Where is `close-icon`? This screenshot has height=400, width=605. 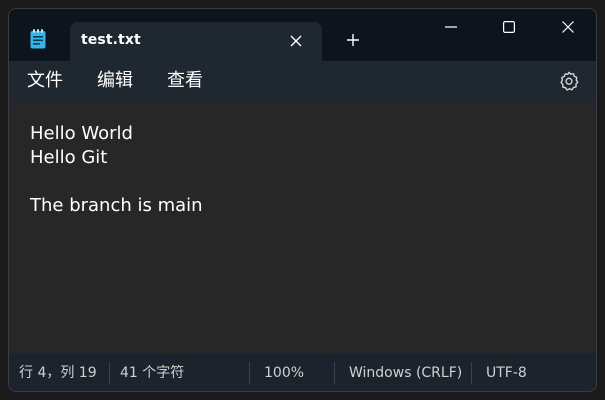
close-icon is located at coordinates (568, 27).